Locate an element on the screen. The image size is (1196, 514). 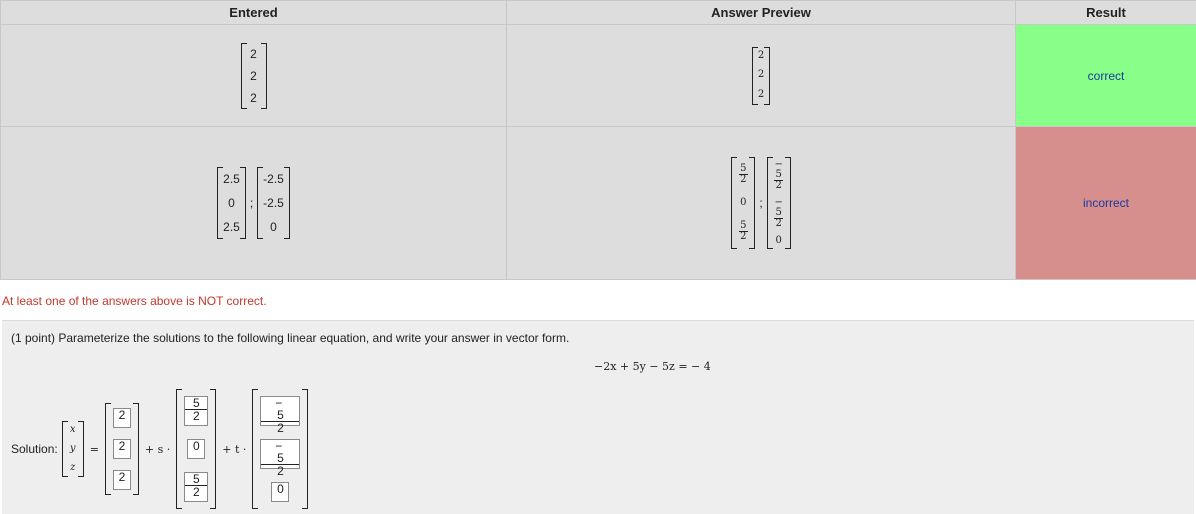
entered-vector: 2.5 0 2.5 is located at coordinates (231, 203).